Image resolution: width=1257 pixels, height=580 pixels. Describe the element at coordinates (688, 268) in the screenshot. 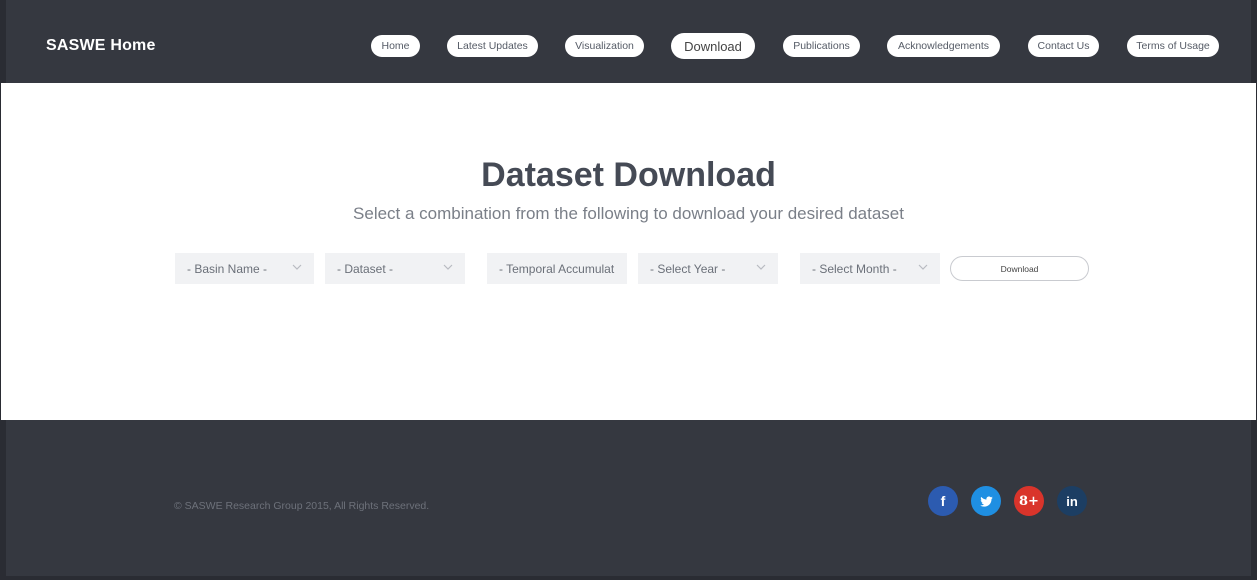

I see `year-select-value: - Select Year -` at that location.